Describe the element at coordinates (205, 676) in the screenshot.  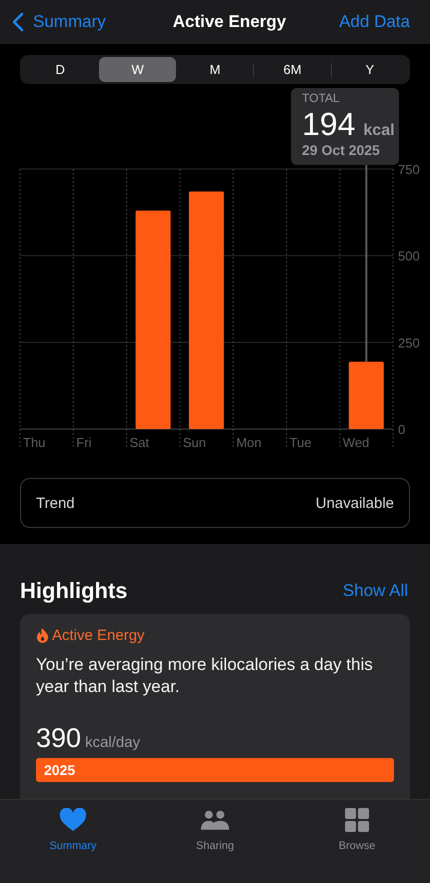
I see `highlight-text: You’re averaging more kilocalories a day this year than last year.` at that location.